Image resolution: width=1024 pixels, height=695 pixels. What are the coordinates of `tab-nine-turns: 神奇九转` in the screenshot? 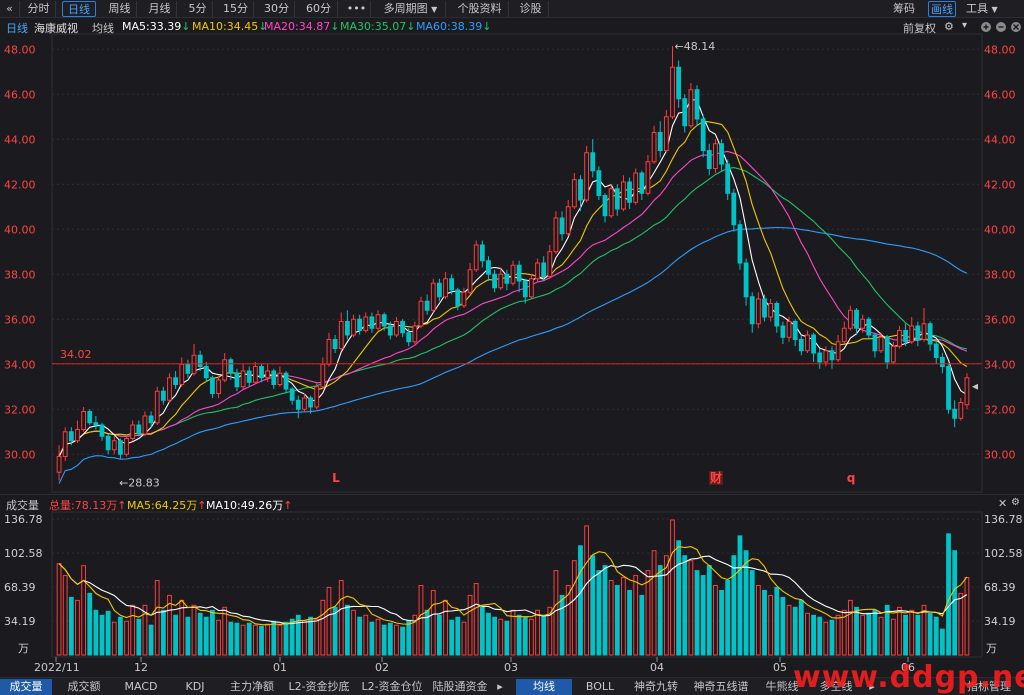 It's located at (656, 687).